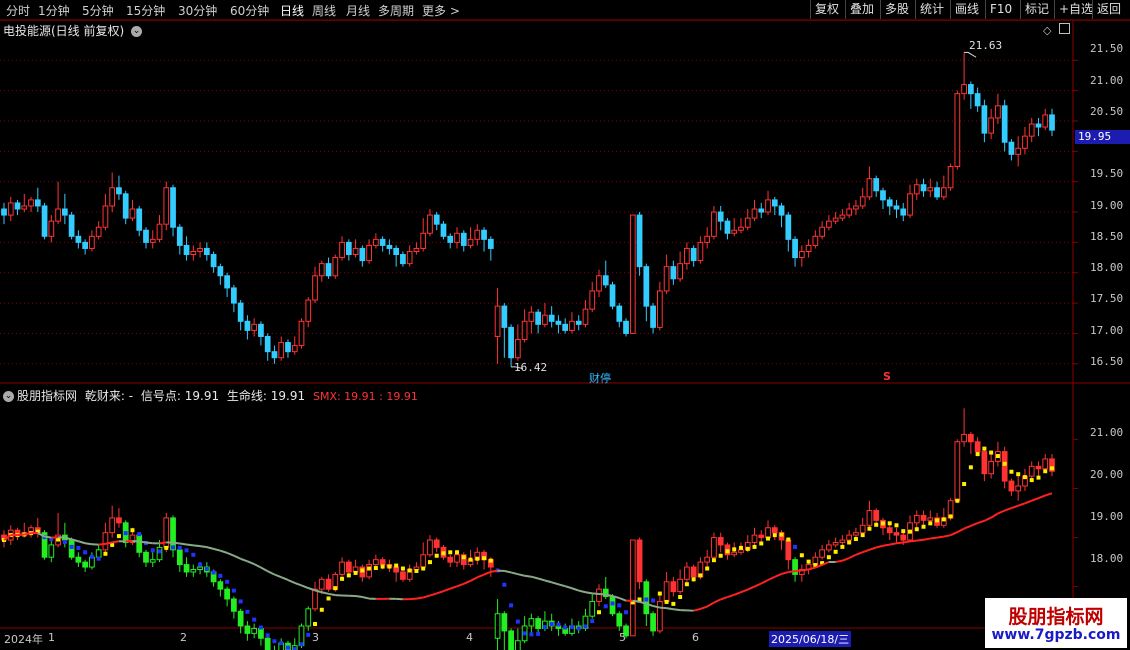 Image resolution: width=1130 pixels, height=650 pixels. Describe the element at coordinates (1107, 205) in the screenshot. I see `y-tick: 19.00` at that location.